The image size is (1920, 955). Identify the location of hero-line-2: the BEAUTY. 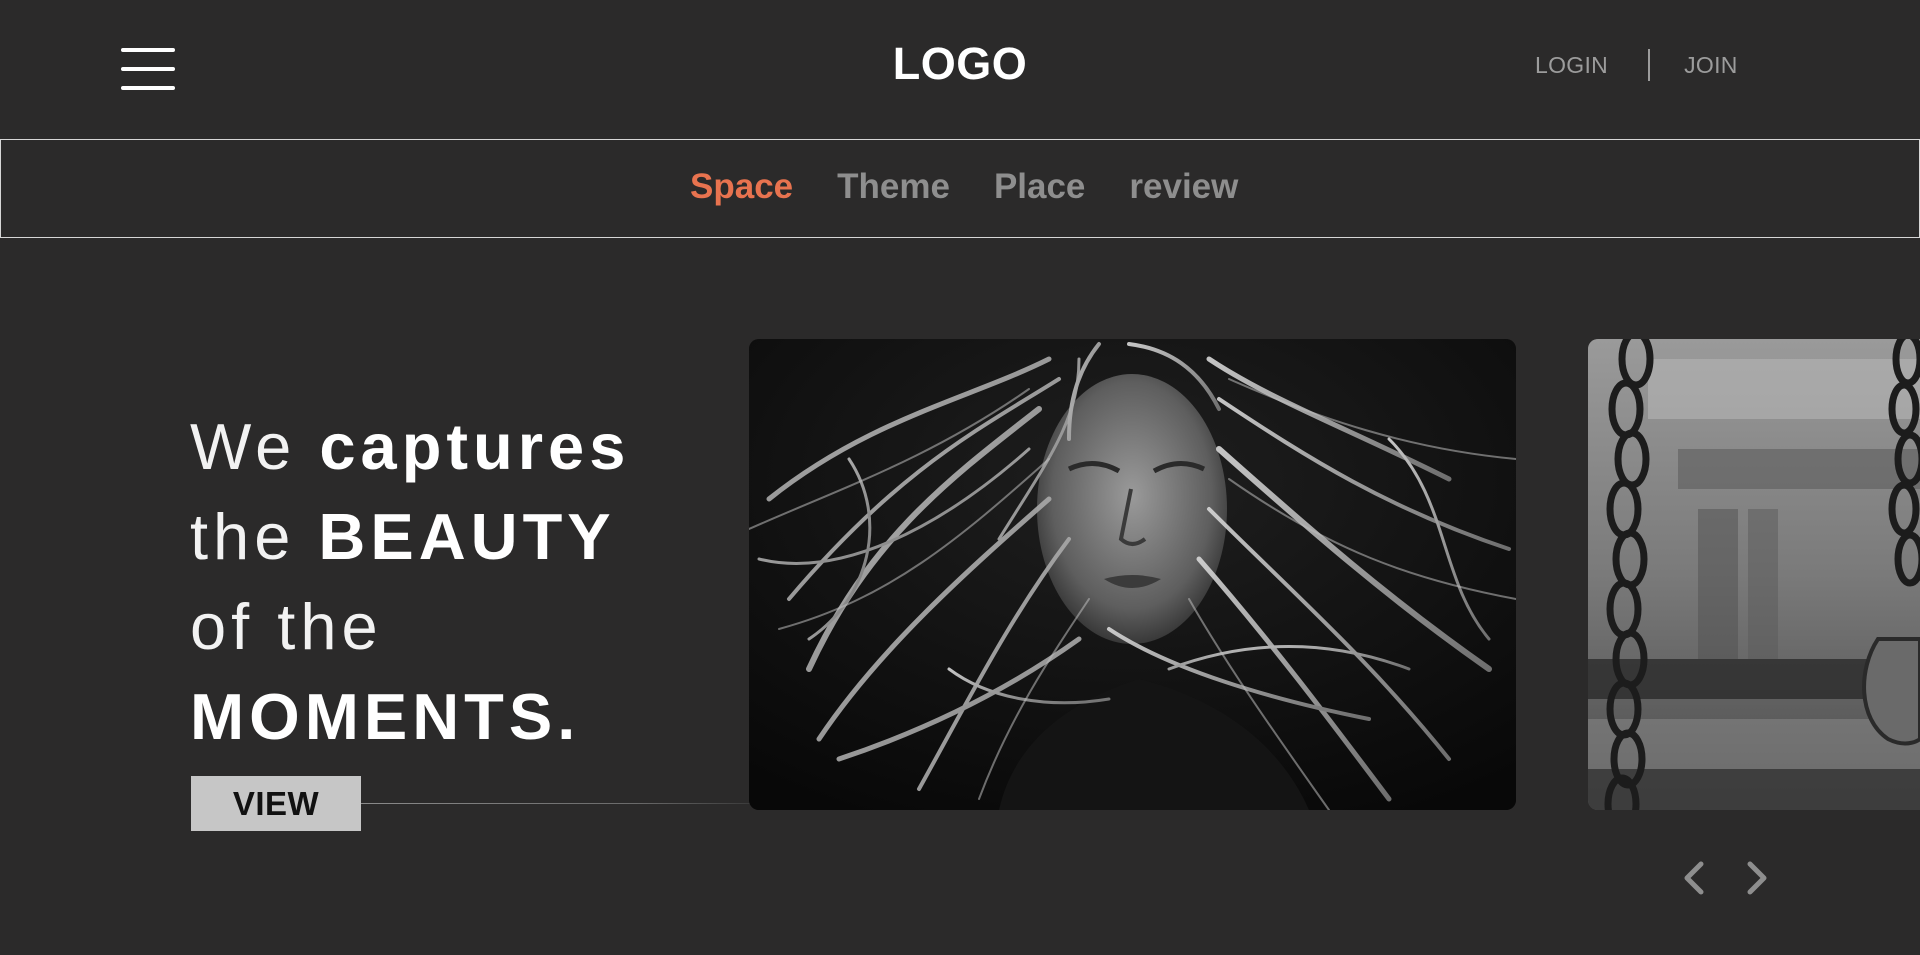
(410, 537).